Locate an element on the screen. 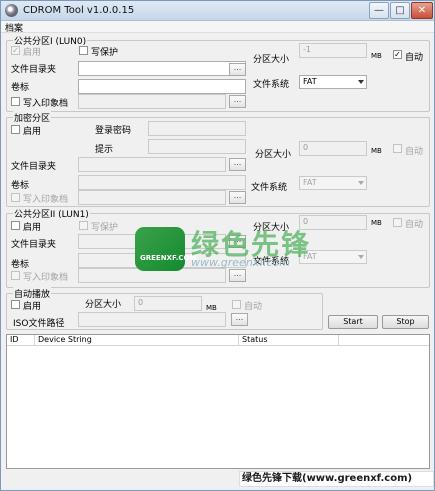 This screenshot has width=435, height=491. cdrom-icon is located at coordinates (11, 10).